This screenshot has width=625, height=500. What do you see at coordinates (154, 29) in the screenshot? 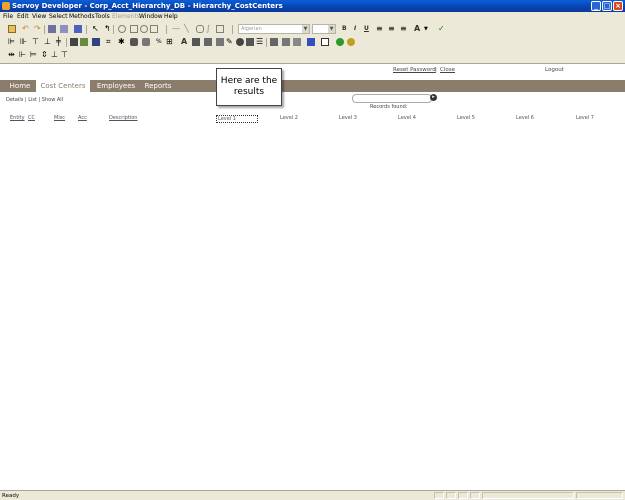
I see `square-icon` at bounding box center [154, 29].